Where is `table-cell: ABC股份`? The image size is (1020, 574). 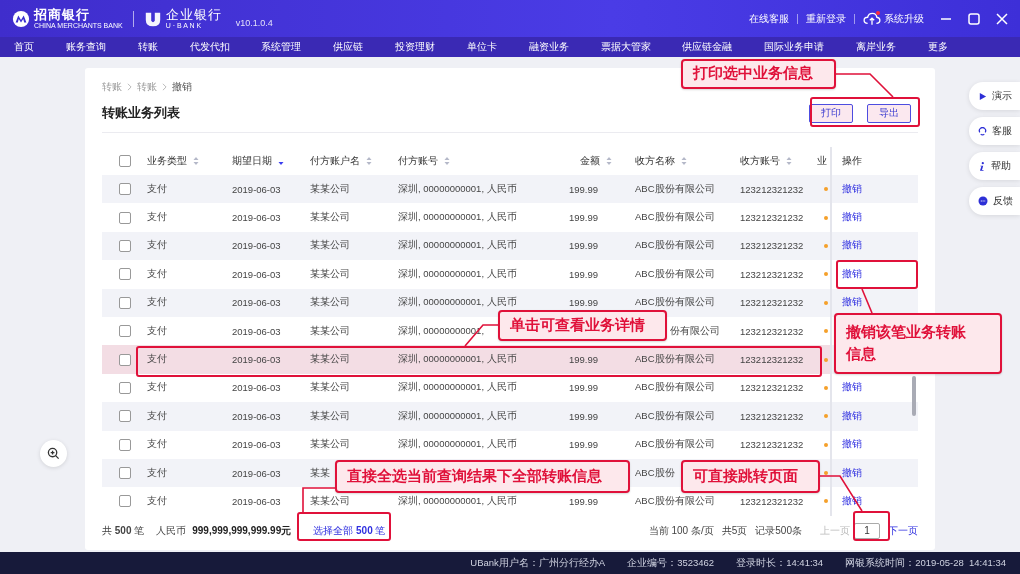
table-cell: ABC股份 is located at coordinates (655, 473).